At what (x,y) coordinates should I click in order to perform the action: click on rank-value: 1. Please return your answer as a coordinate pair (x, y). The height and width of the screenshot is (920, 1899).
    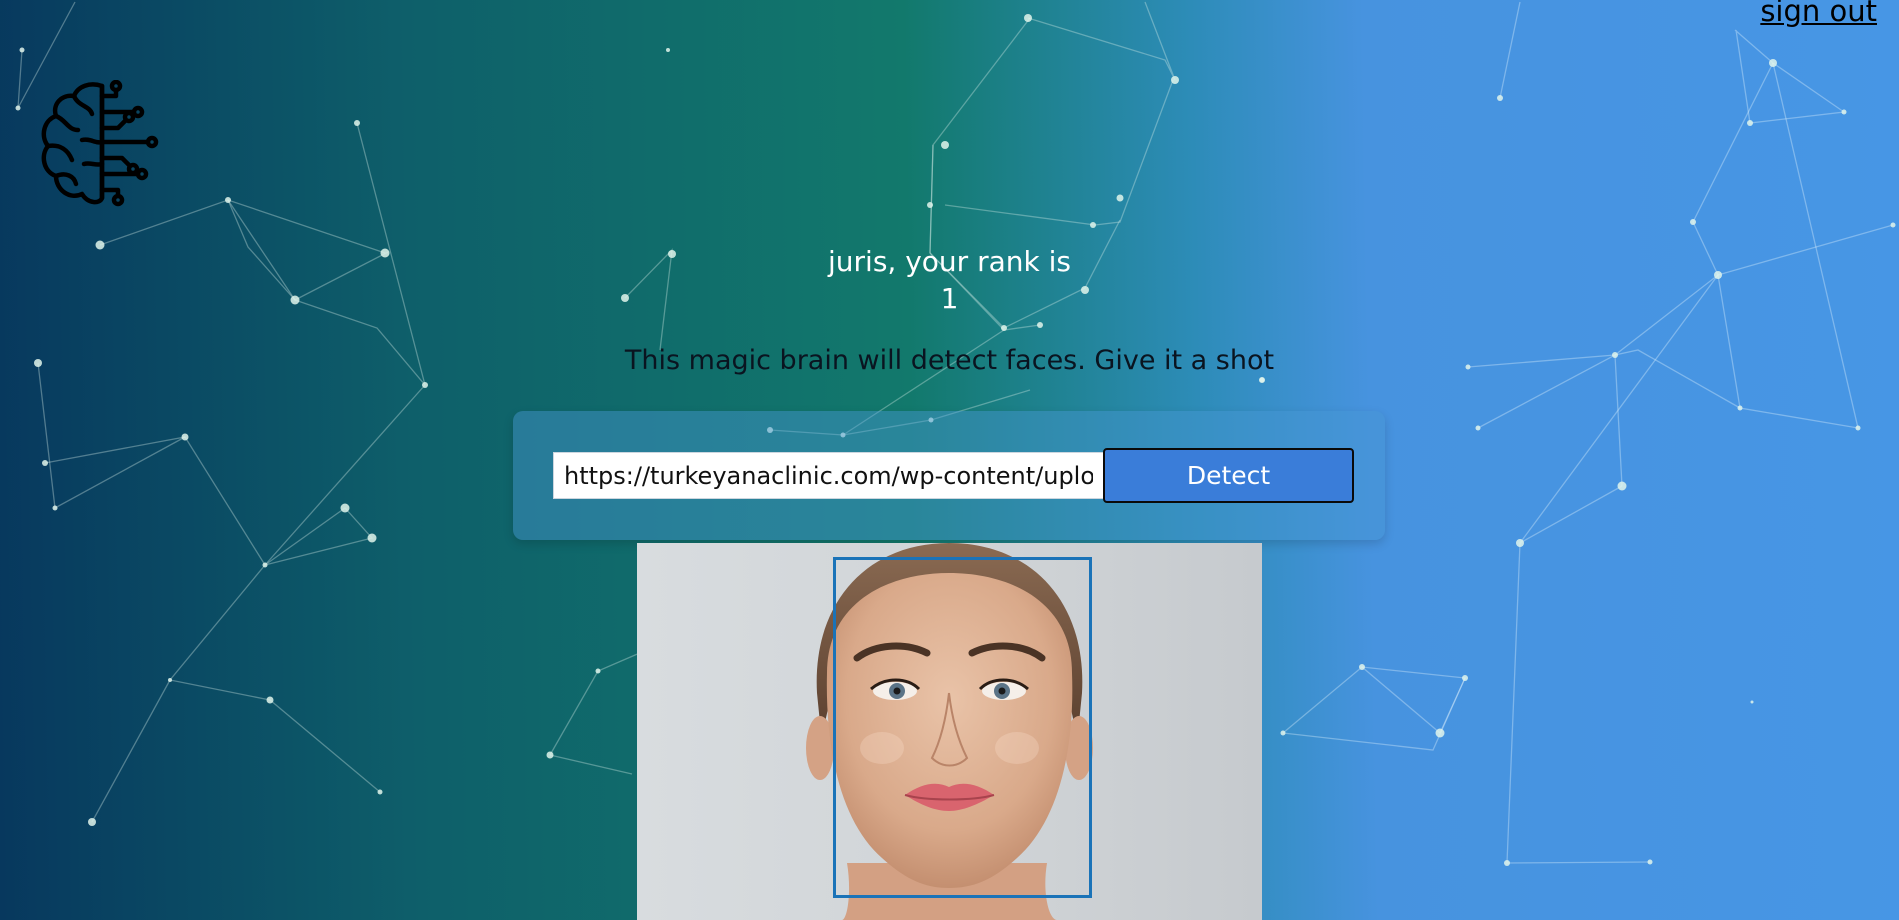
    Looking at the image, I should click on (949, 298).